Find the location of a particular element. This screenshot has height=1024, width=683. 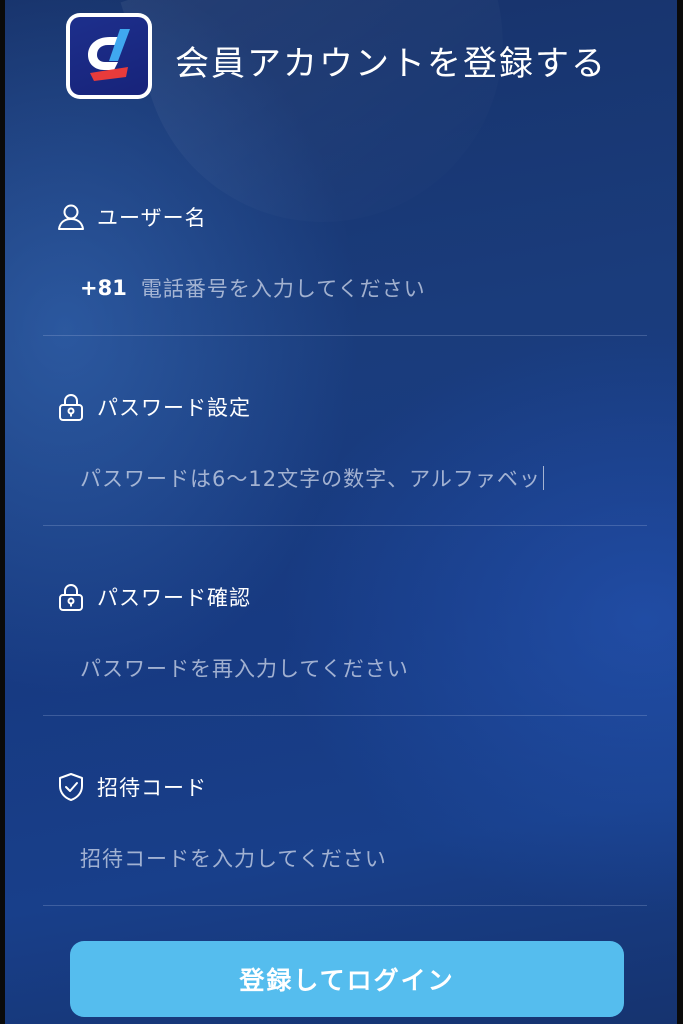

user-icon is located at coordinates (71, 217).